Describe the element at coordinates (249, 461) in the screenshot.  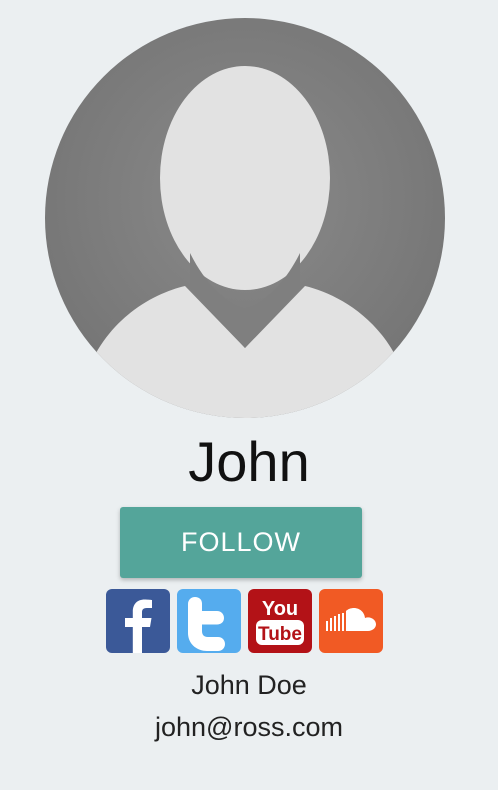
I see `profile-display-name: John` at that location.